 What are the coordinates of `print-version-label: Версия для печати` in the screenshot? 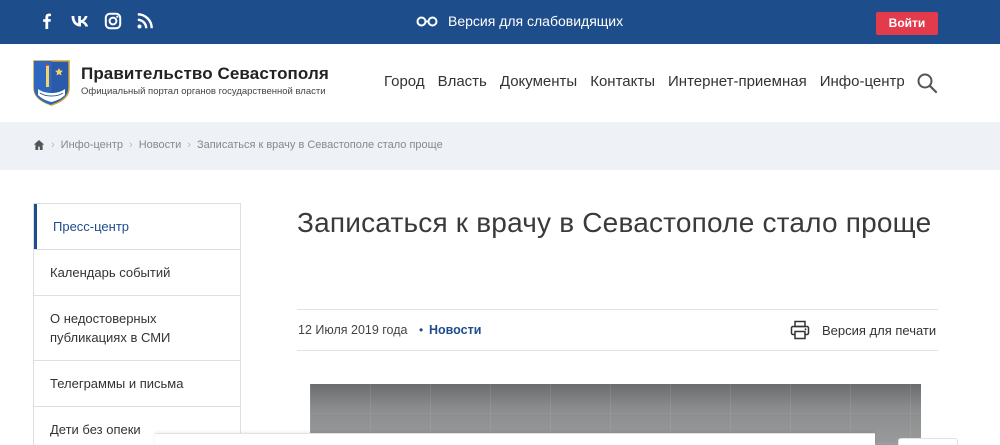 It's located at (879, 330).